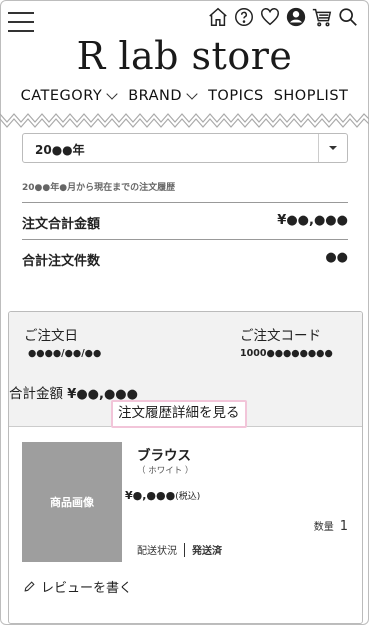 The height and width of the screenshot is (625, 369). Describe the element at coordinates (21, 22) in the screenshot. I see `menu-icon` at that location.